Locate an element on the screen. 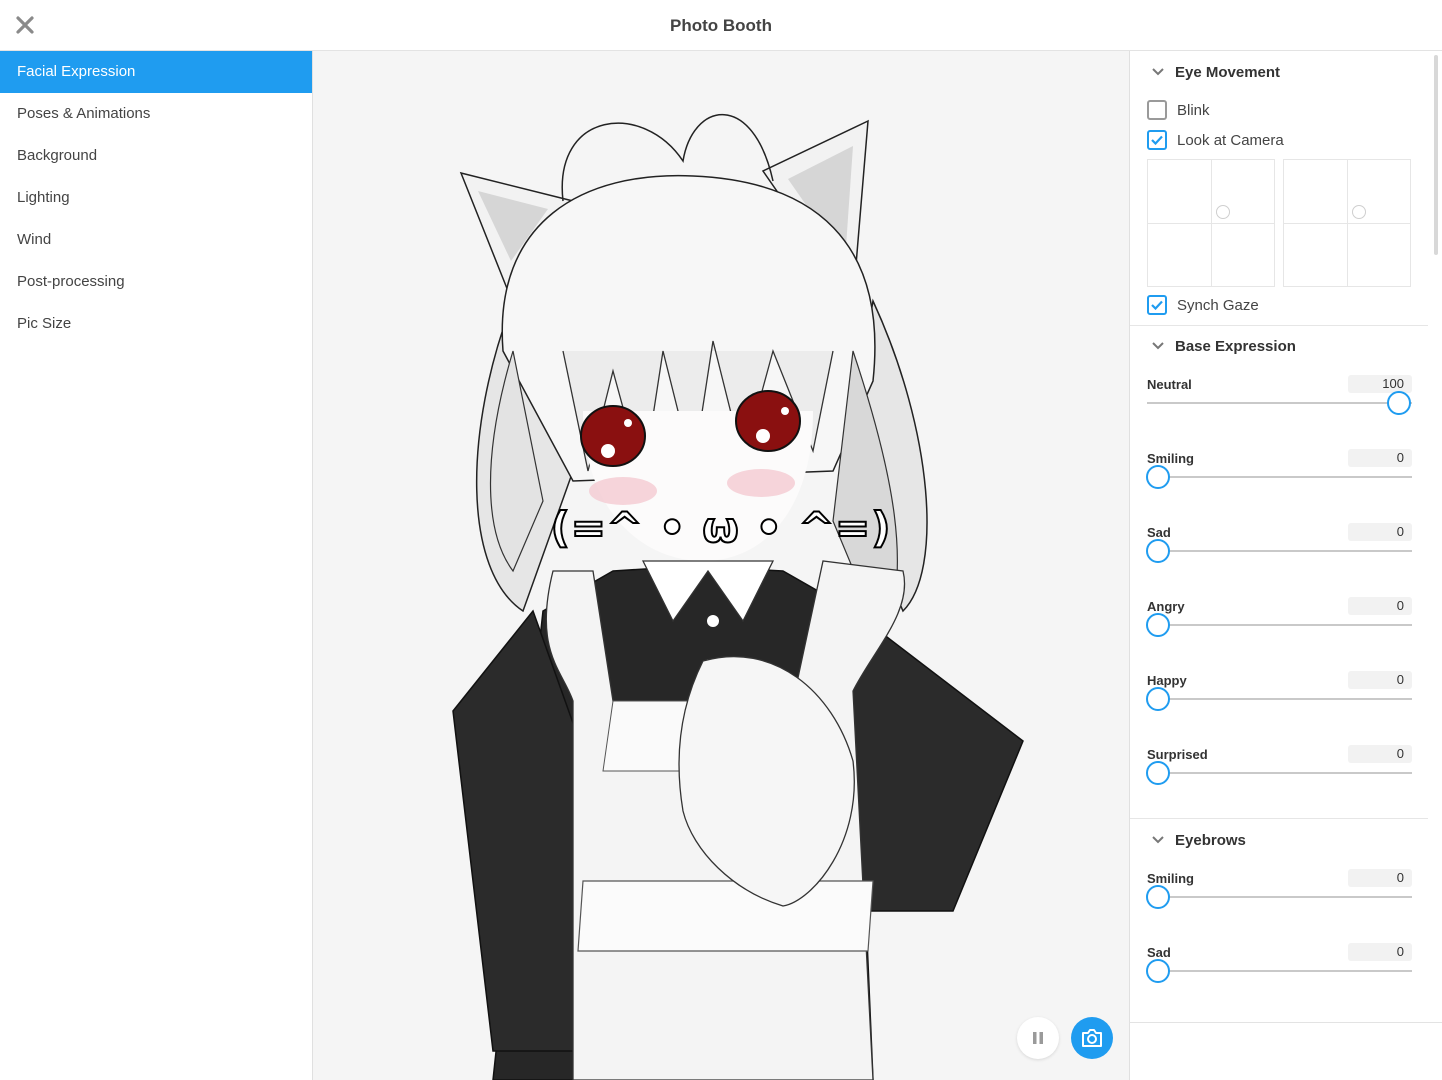 The width and height of the screenshot is (1442, 1080). right-eye-gaze-handle is located at coordinates (1359, 212).